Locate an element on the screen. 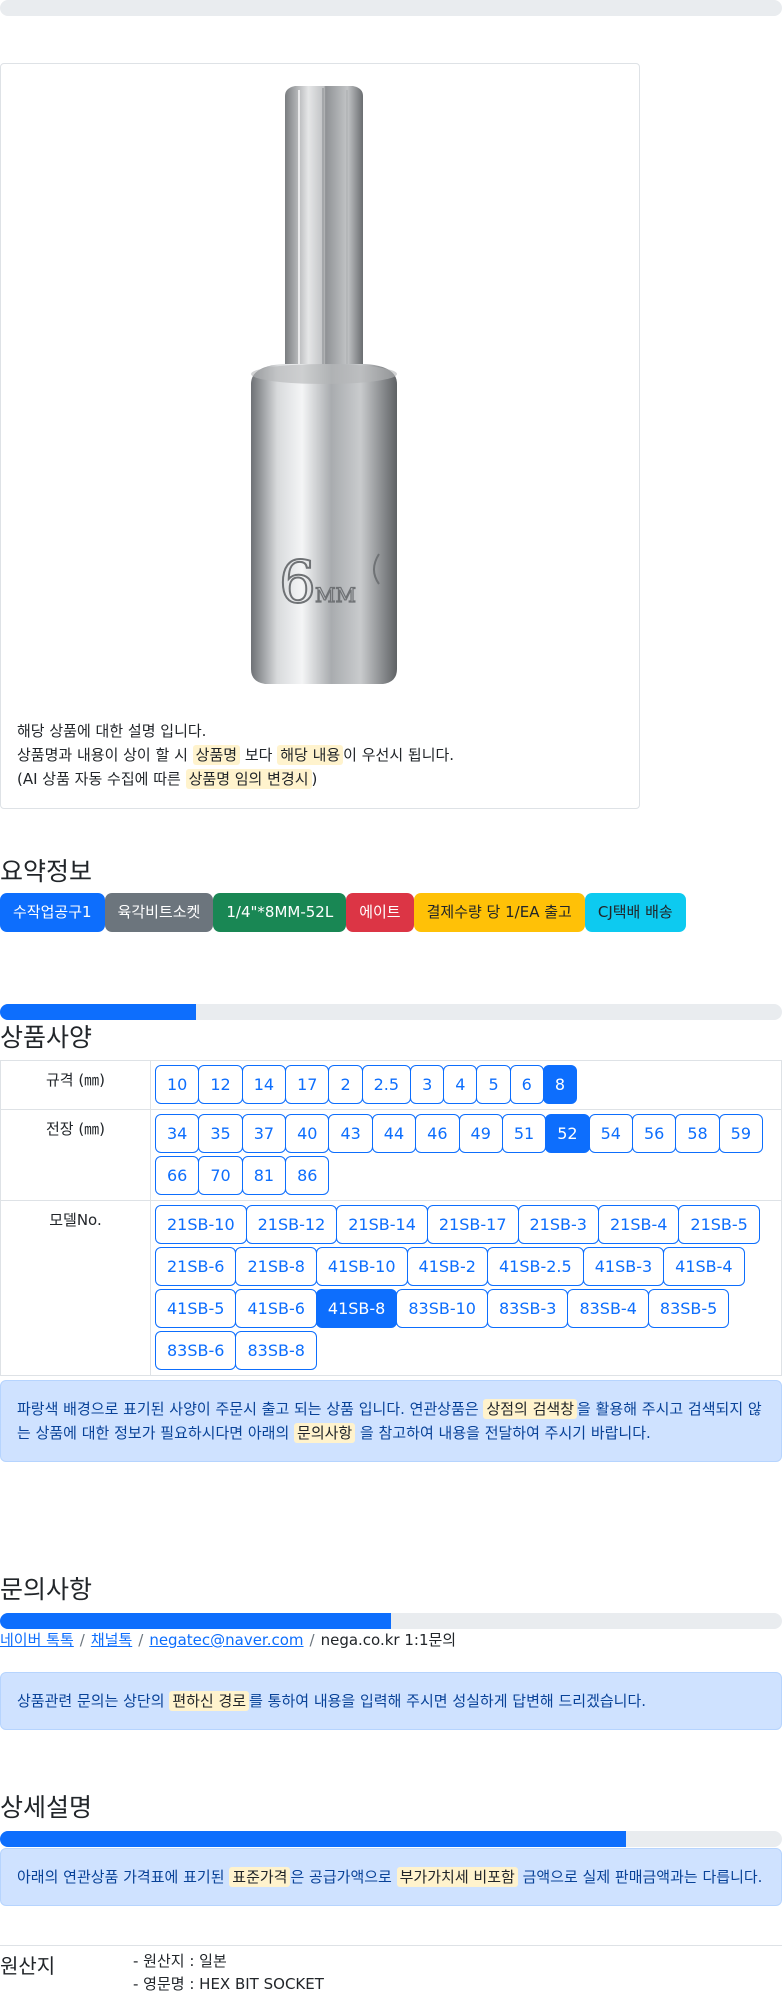 The width and height of the screenshot is (782, 1994). spec-option-button: 86 is located at coordinates (307, 1175).